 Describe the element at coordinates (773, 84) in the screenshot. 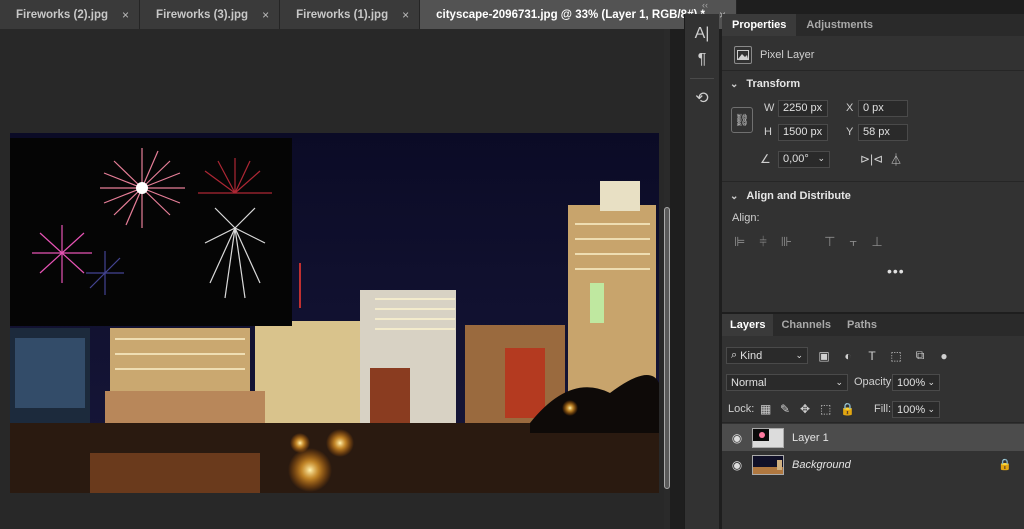

I see `section-title: Transform` at that location.